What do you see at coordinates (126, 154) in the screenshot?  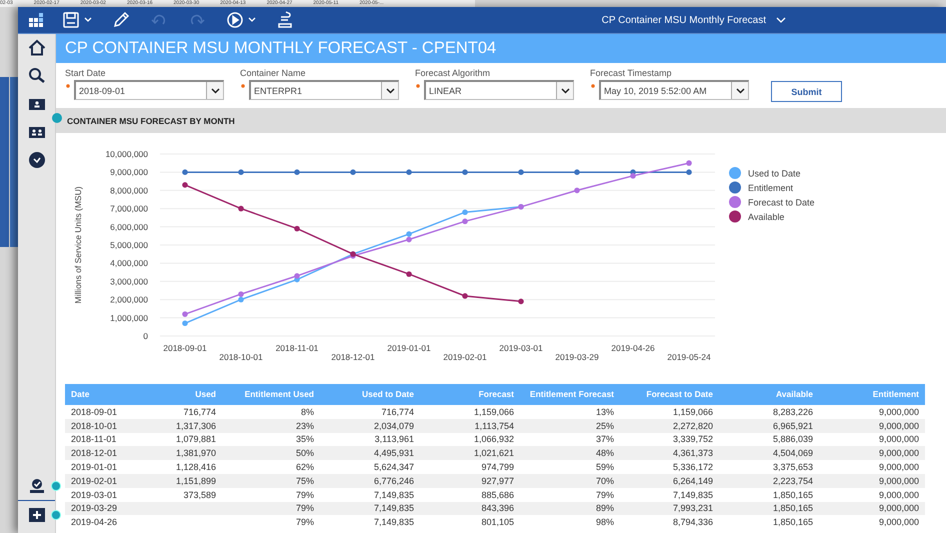 I see `axis-label: 10,000,000` at bounding box center [126, 154].